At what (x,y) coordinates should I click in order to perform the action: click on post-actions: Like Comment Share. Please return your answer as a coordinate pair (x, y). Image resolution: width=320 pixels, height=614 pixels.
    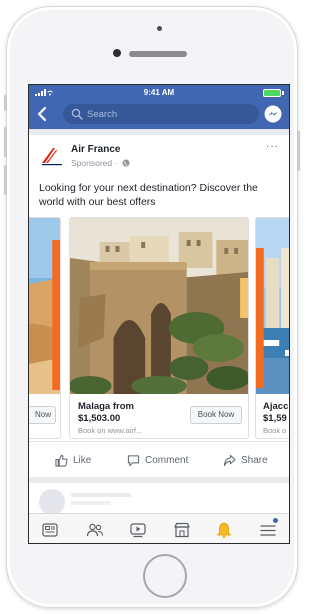
    Looking at the image, I should click on (159, 459).